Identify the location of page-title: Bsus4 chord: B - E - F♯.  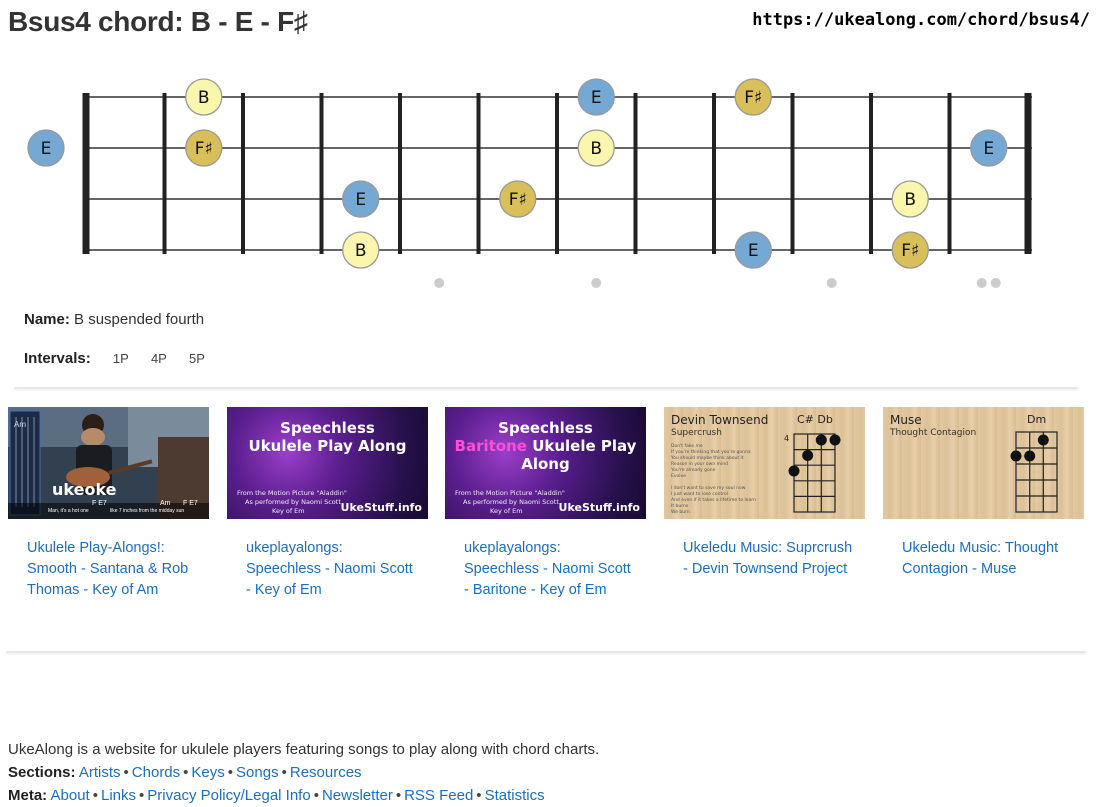
(158, 21).